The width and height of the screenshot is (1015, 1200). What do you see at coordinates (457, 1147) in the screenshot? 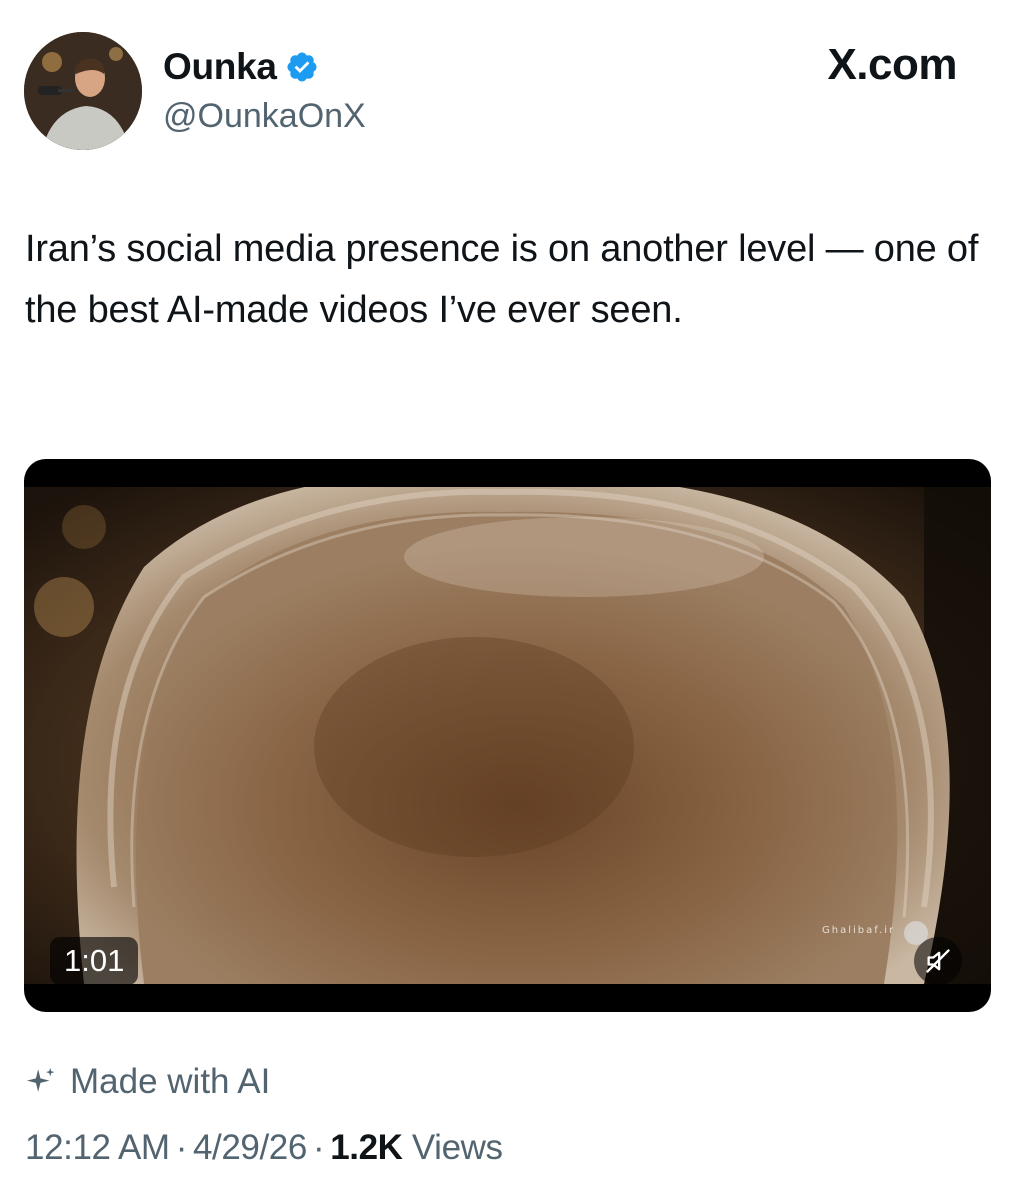
I see `views-label: Views` at bounding box center [457, 1147].